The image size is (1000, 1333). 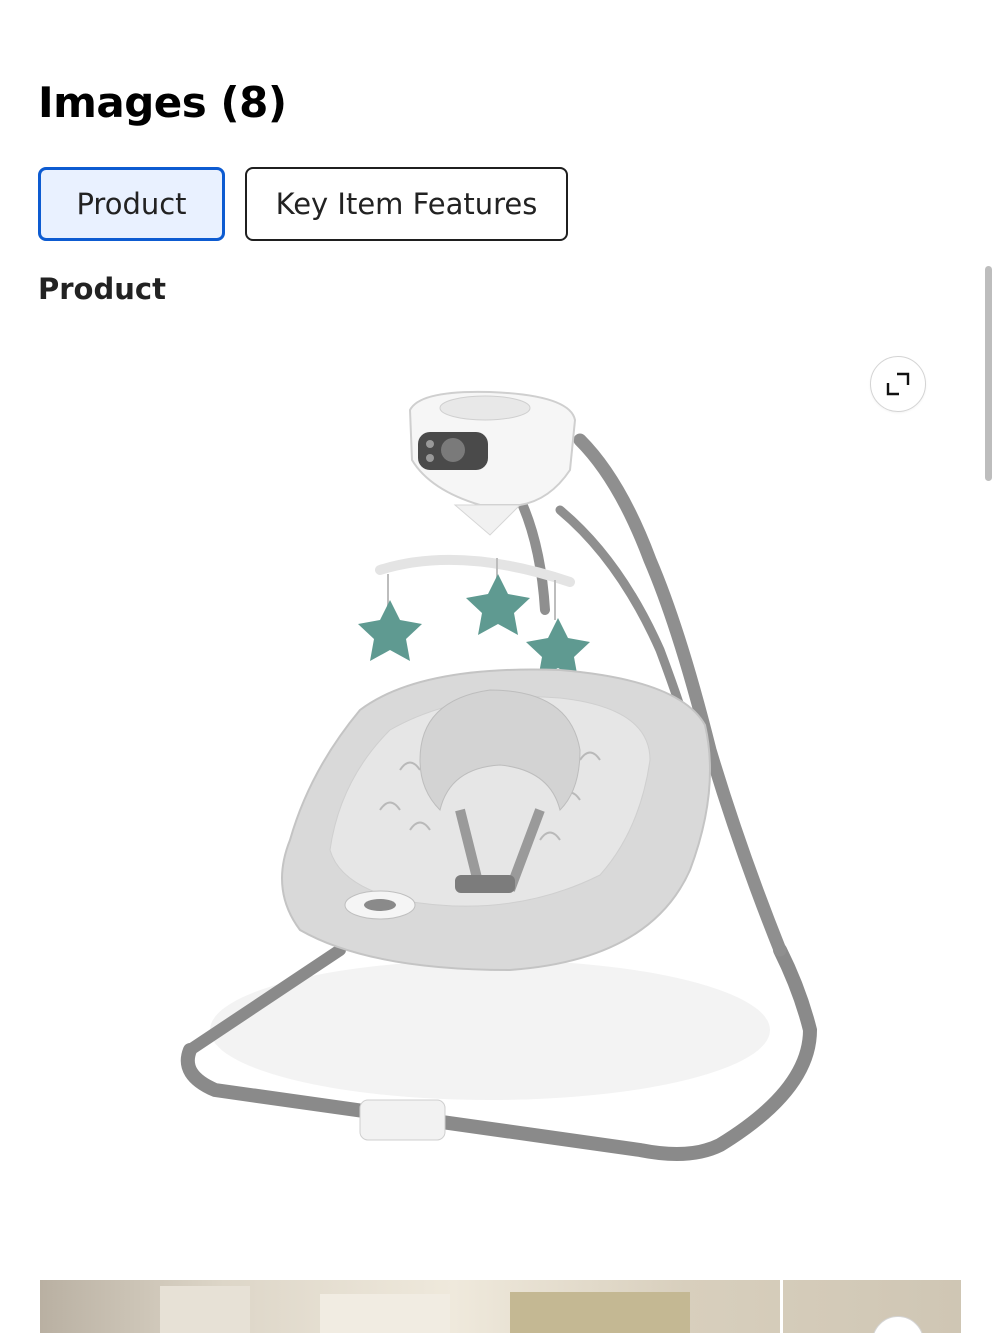 I want to click on expand-icon, so click(x=898, y=384).